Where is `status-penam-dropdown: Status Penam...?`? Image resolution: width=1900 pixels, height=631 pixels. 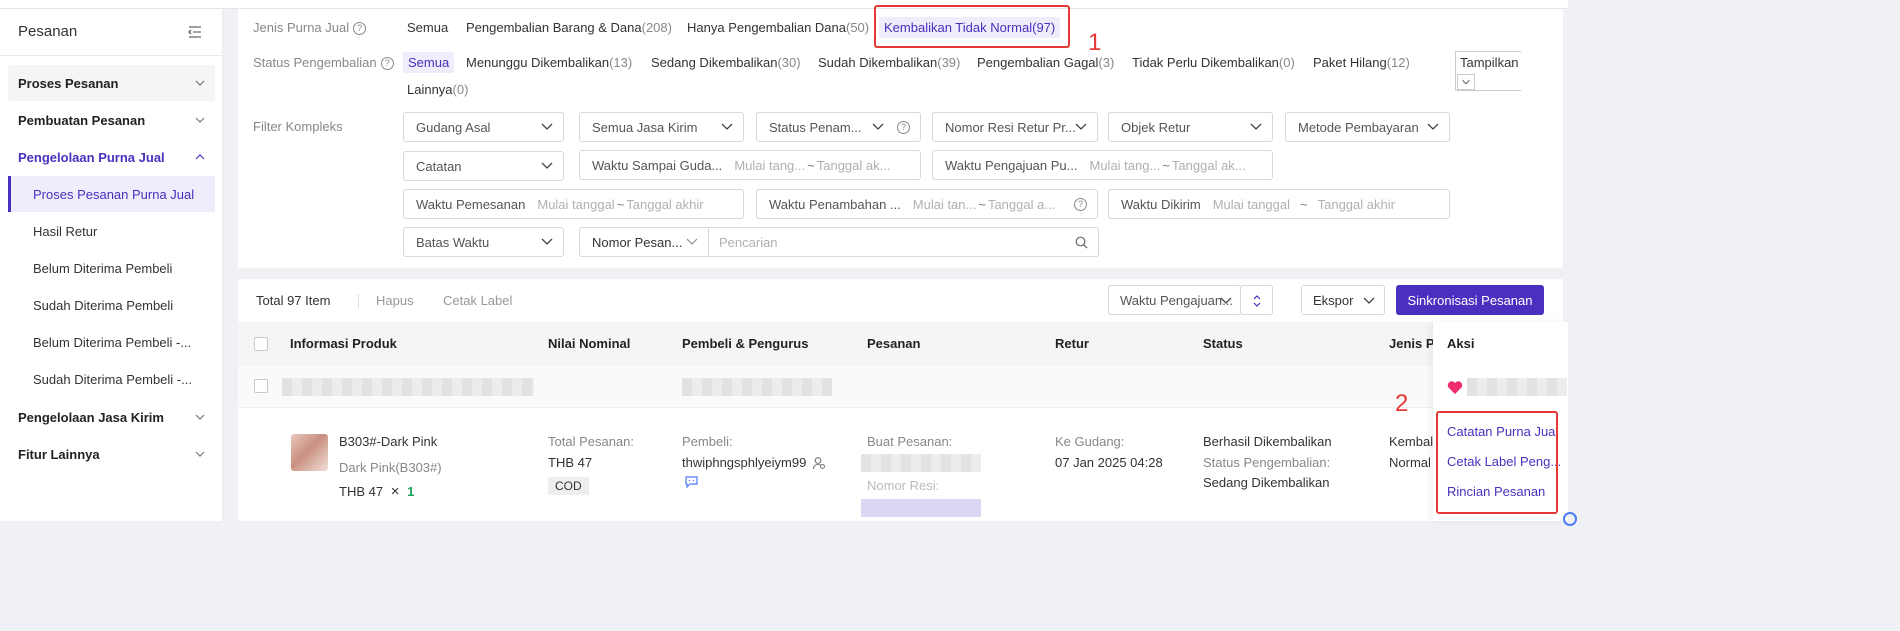
status-penam-dropdown: Status Penam...? is located at coordinates (838, 127).